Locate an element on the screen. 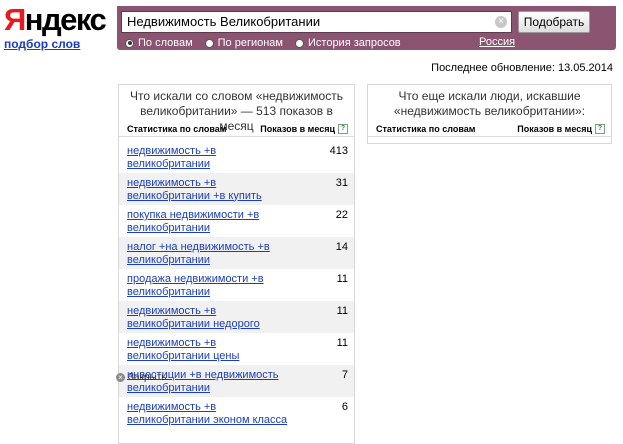 The image size is (623, 444). close-tooltip: × Закрыть is located at coordinates (141, 377).